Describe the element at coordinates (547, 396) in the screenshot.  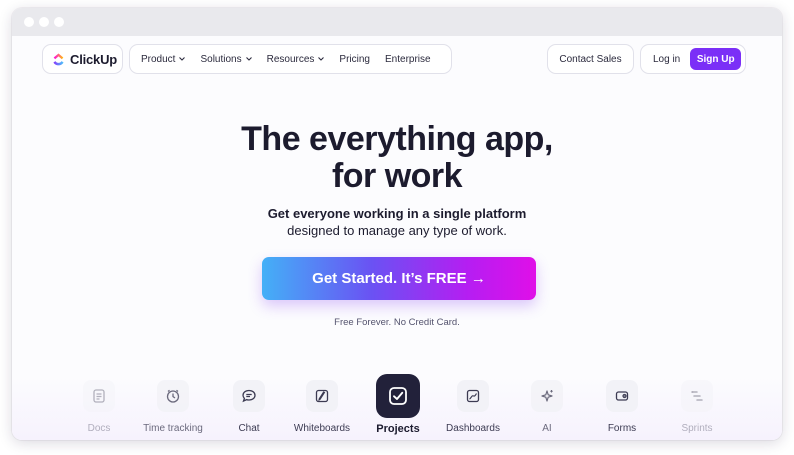
I see `sparkle-icon` at that location.